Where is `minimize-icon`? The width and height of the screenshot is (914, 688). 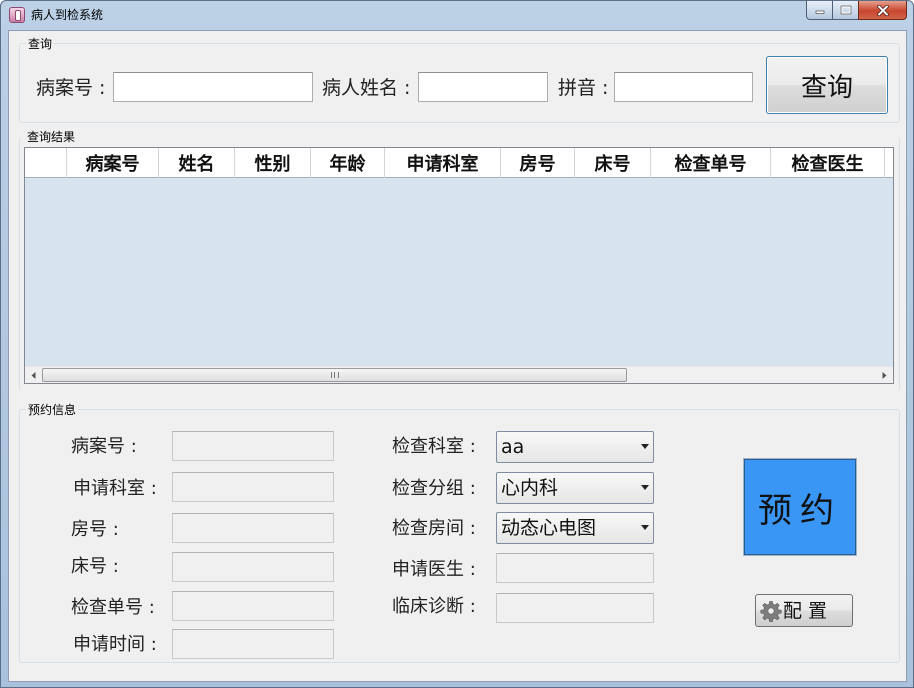 minimize-icon is located at coordinates (819, 12).